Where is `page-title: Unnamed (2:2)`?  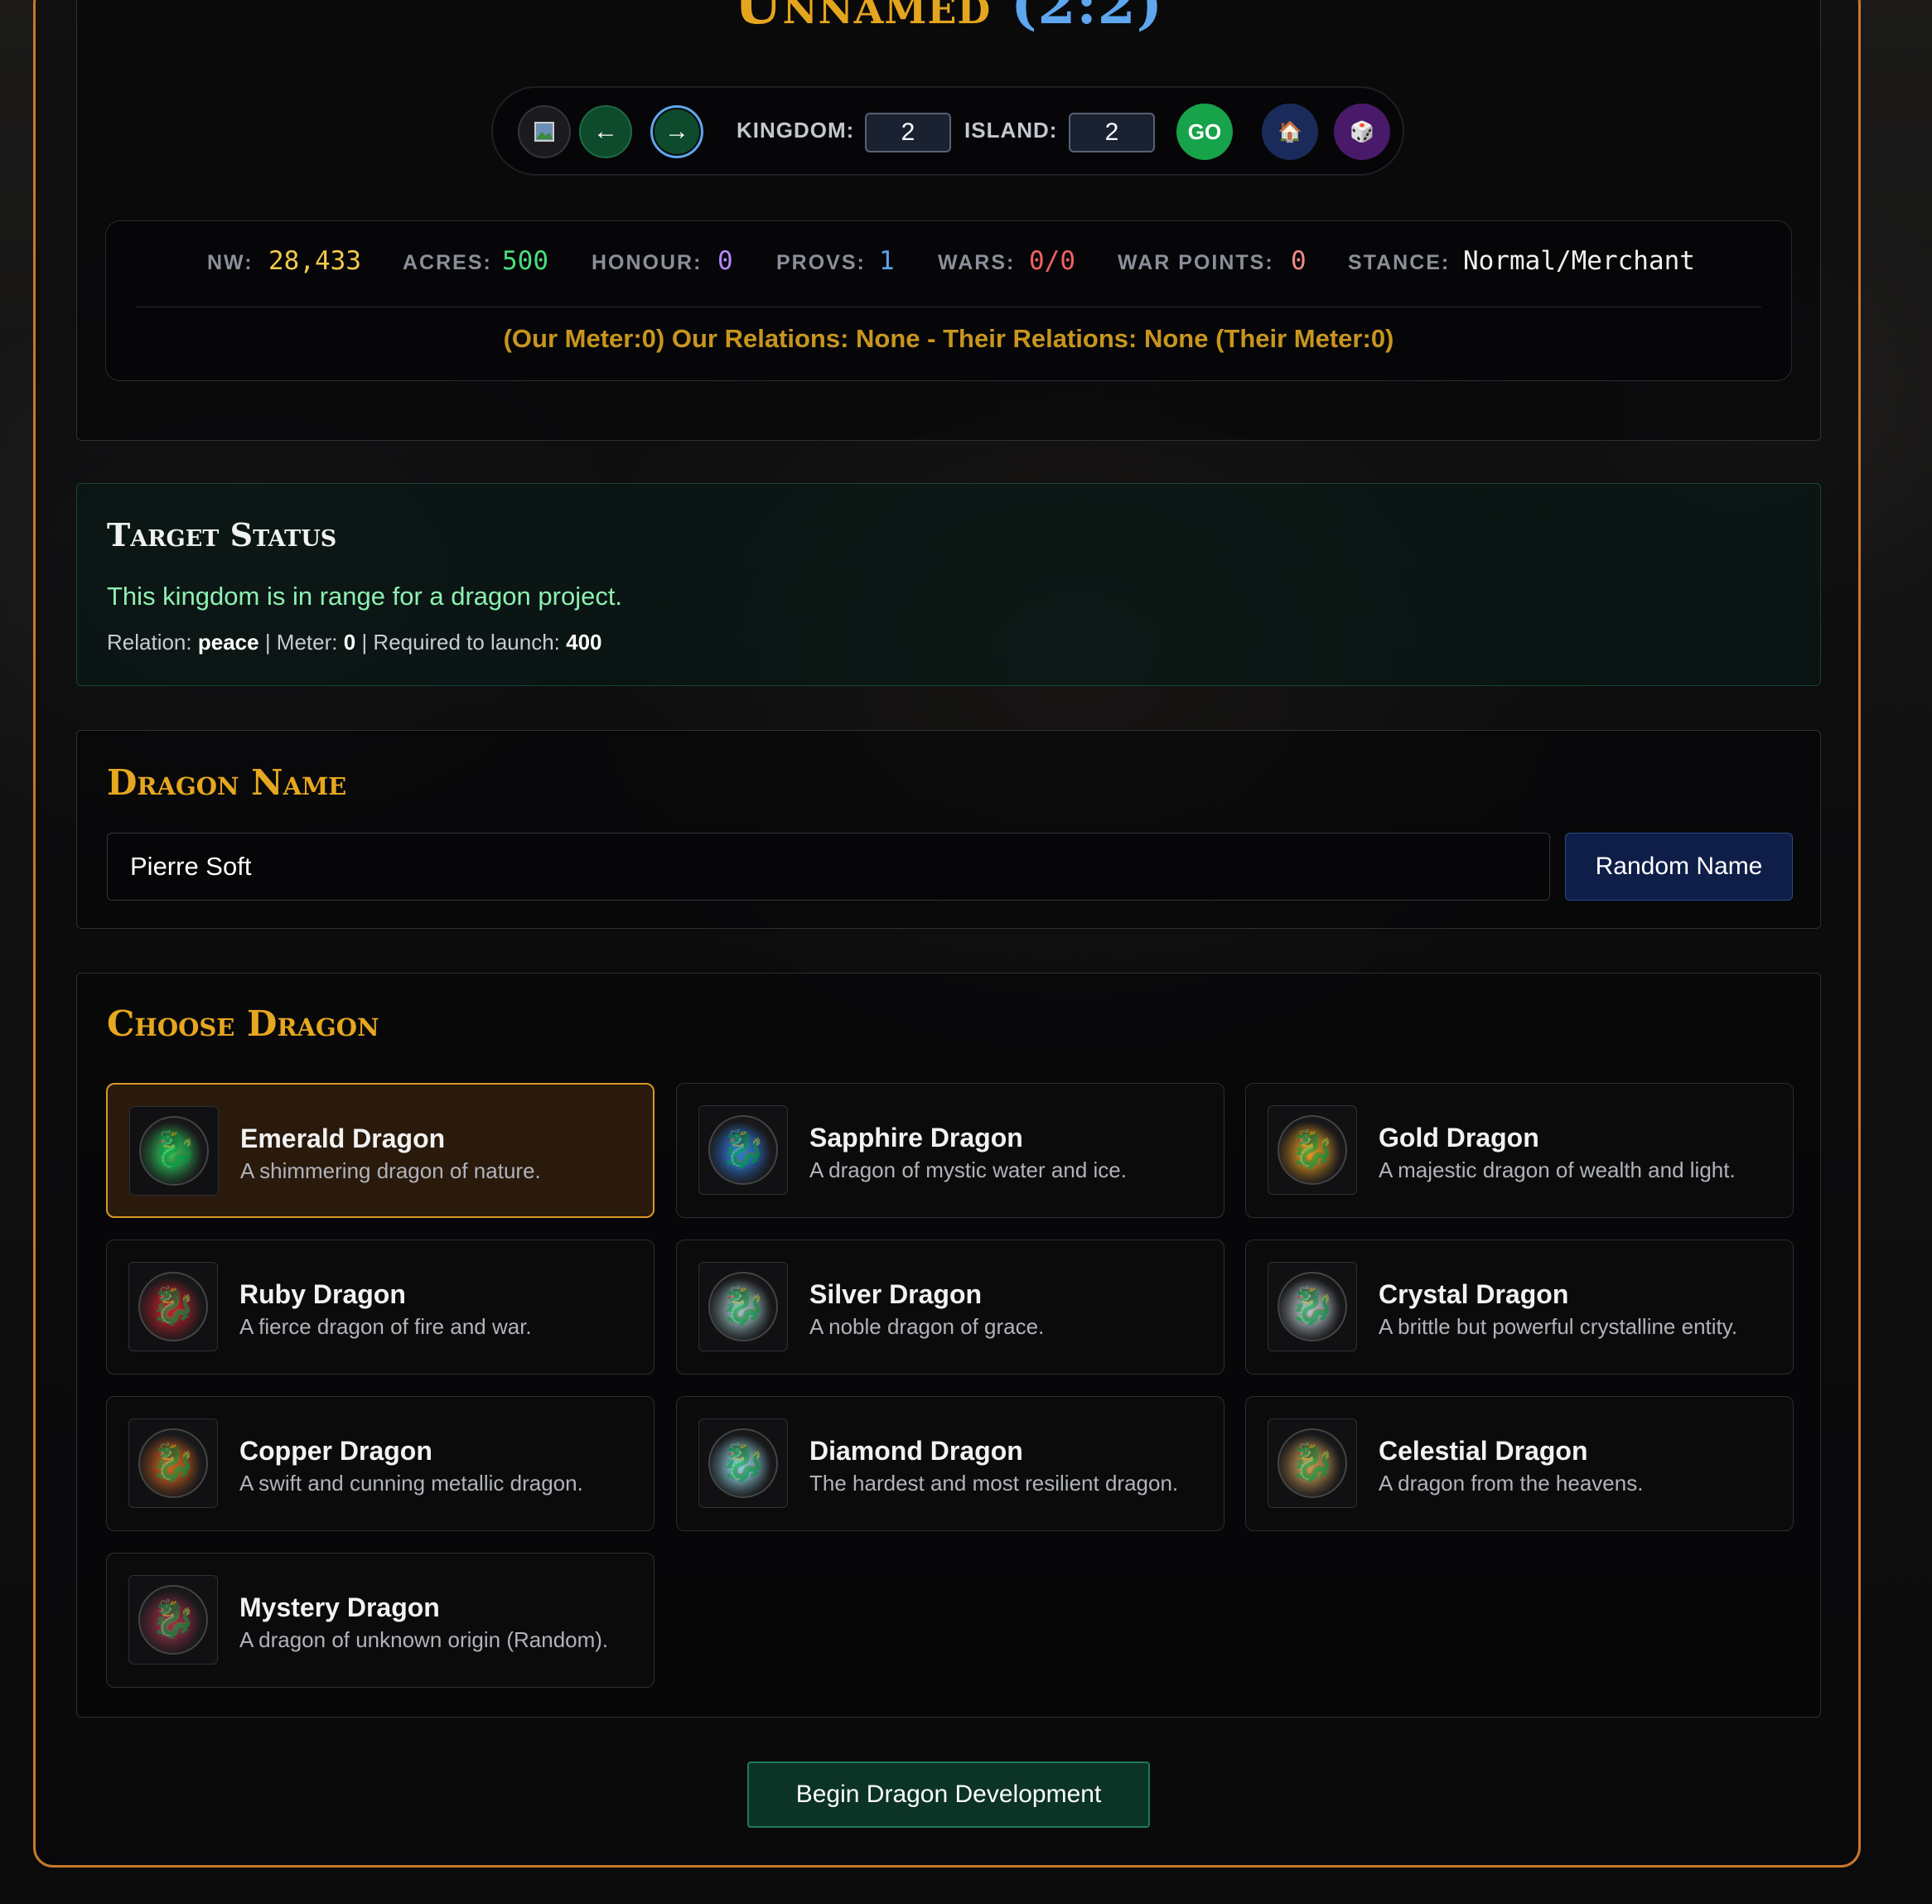
page-title: Unnamed (2:2) is located at coordinates (949, 18).